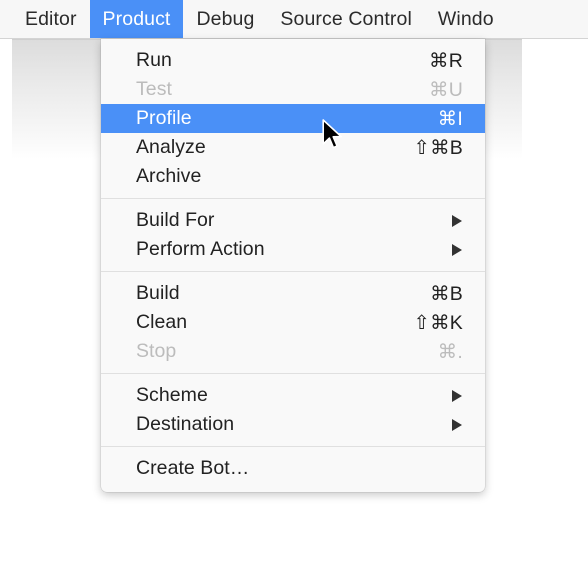 The width and height of the screenshot is (588, 573). Describe the element at coordinates (293, 293) in the screenshot. I see `menu-item-build: Build ⌘B` at that location.